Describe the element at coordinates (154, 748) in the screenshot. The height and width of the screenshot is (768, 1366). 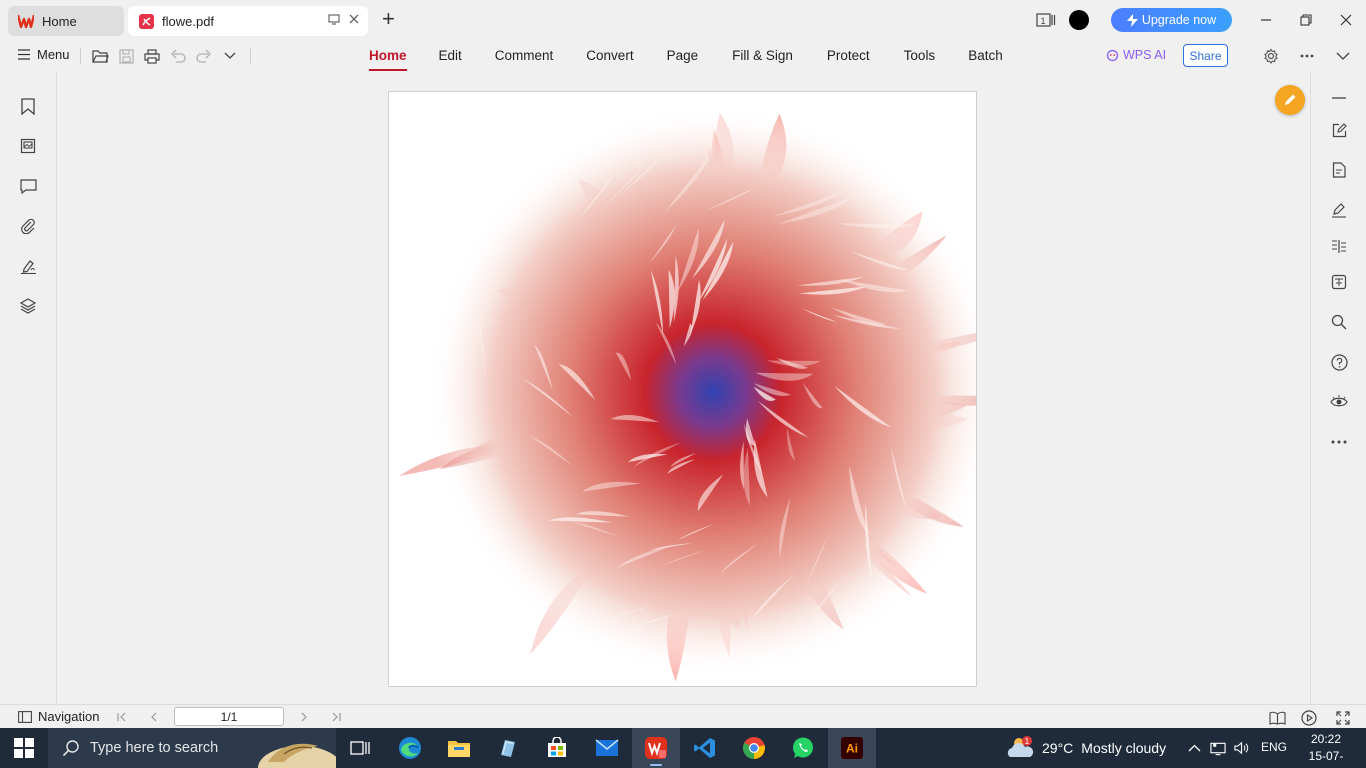
I see `search-placeholder: Type here to search` at that location.